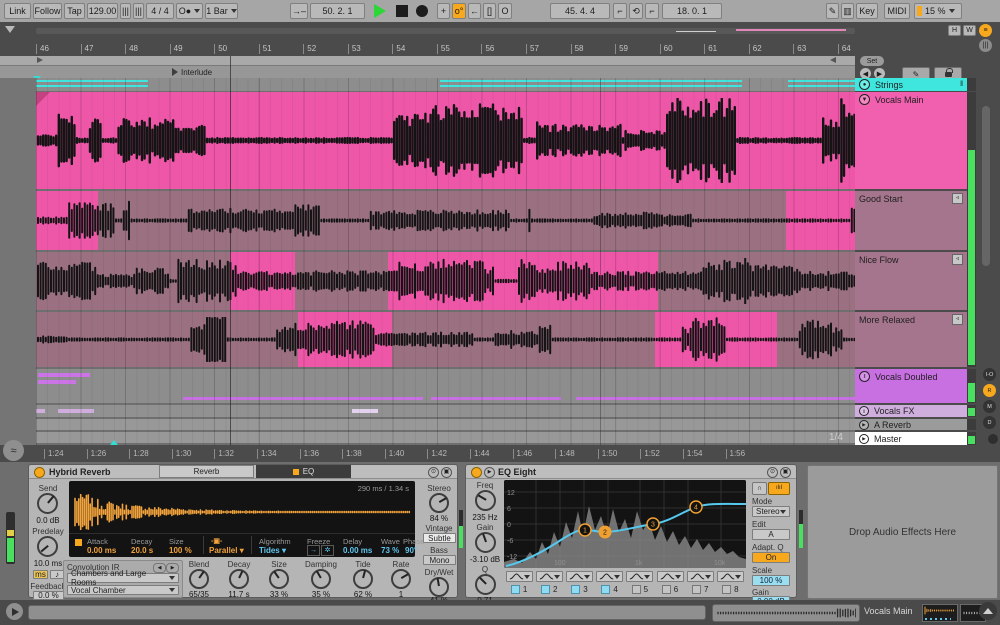 The width and height of the screenshot is (1000, 625). I want to click on sync-toggle: ♪, so click(57, 574).